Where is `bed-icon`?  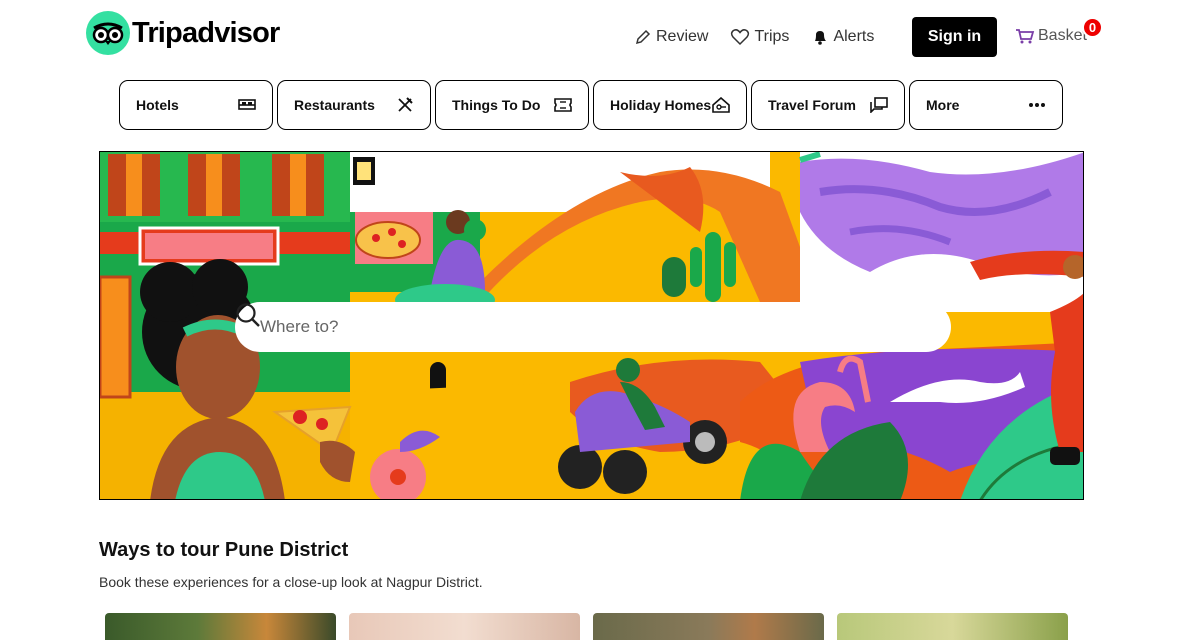
bed-icon is located at coordinates (247, 104).